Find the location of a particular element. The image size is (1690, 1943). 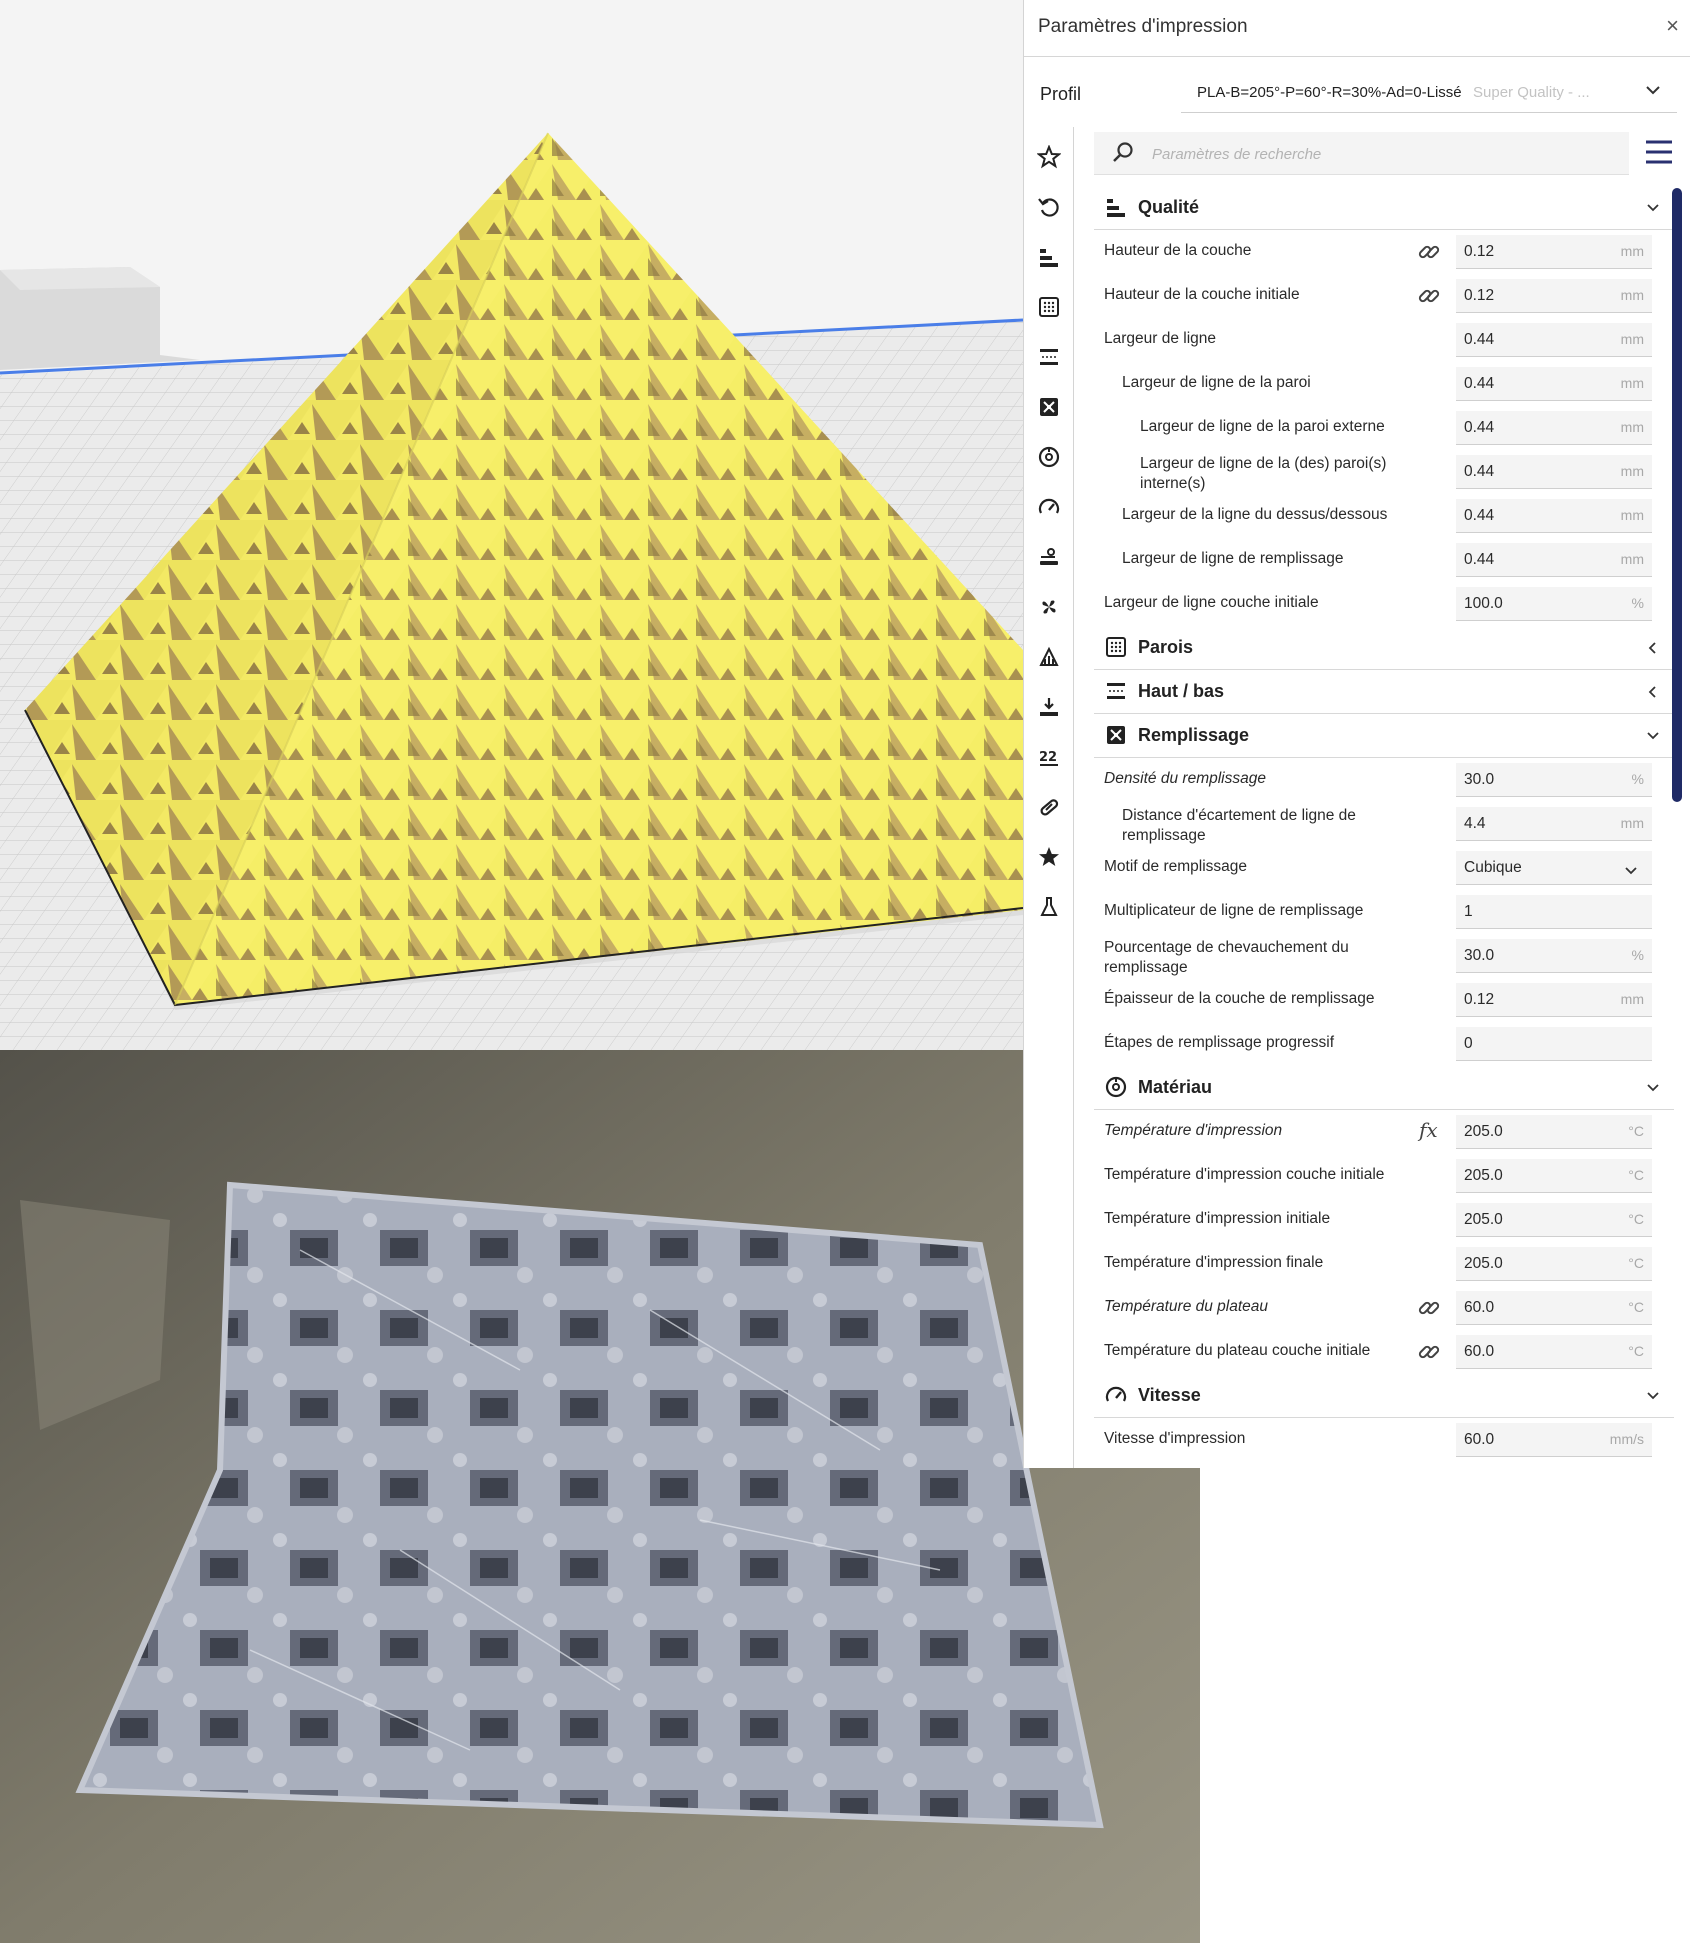

setting-input: 60.0 mm/s is located at coordinates (1554, 1440).